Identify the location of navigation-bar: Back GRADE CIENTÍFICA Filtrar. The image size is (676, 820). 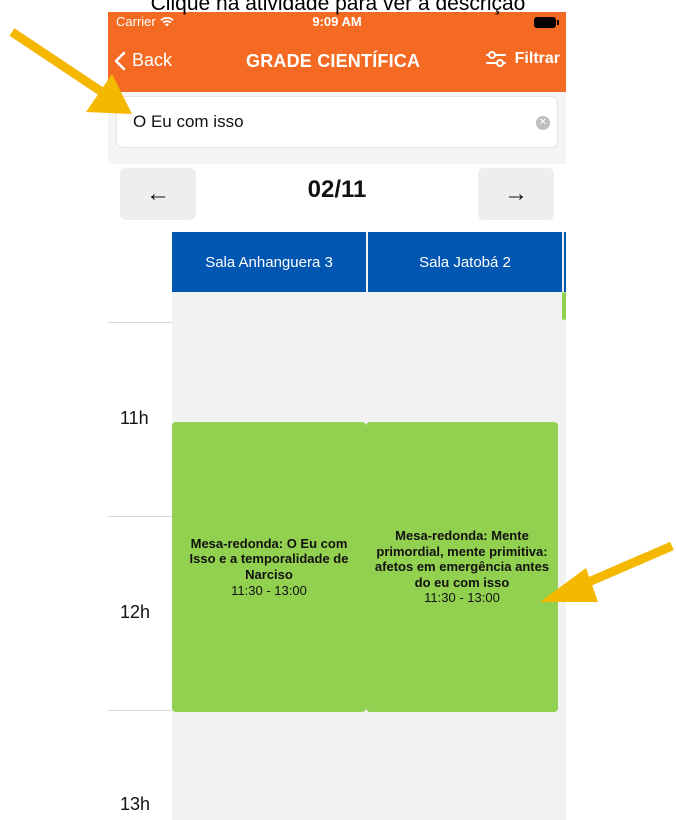
(337, 63).